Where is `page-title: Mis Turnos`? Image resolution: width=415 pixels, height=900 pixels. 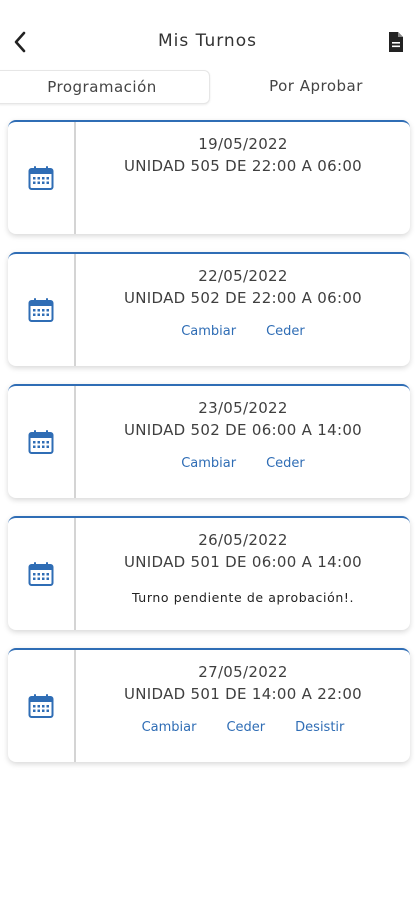 page-title: Mis Turnos is located at coordinates (207, 41).